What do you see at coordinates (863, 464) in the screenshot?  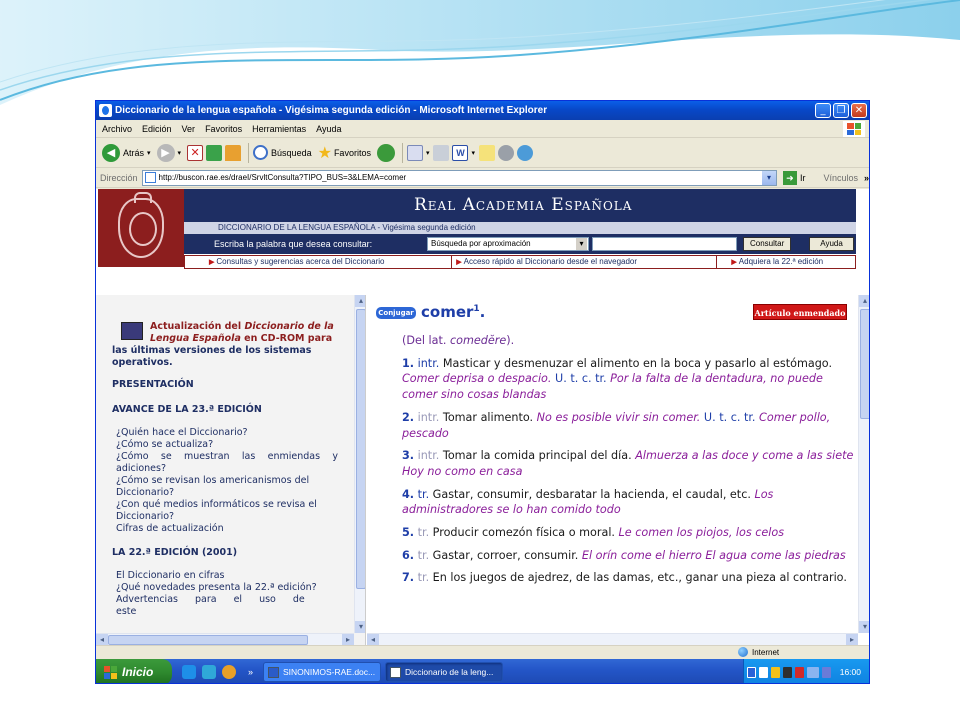 I see `entry-vertical-scrollbar: ▴ ▾` at bounding box center [863, 464].